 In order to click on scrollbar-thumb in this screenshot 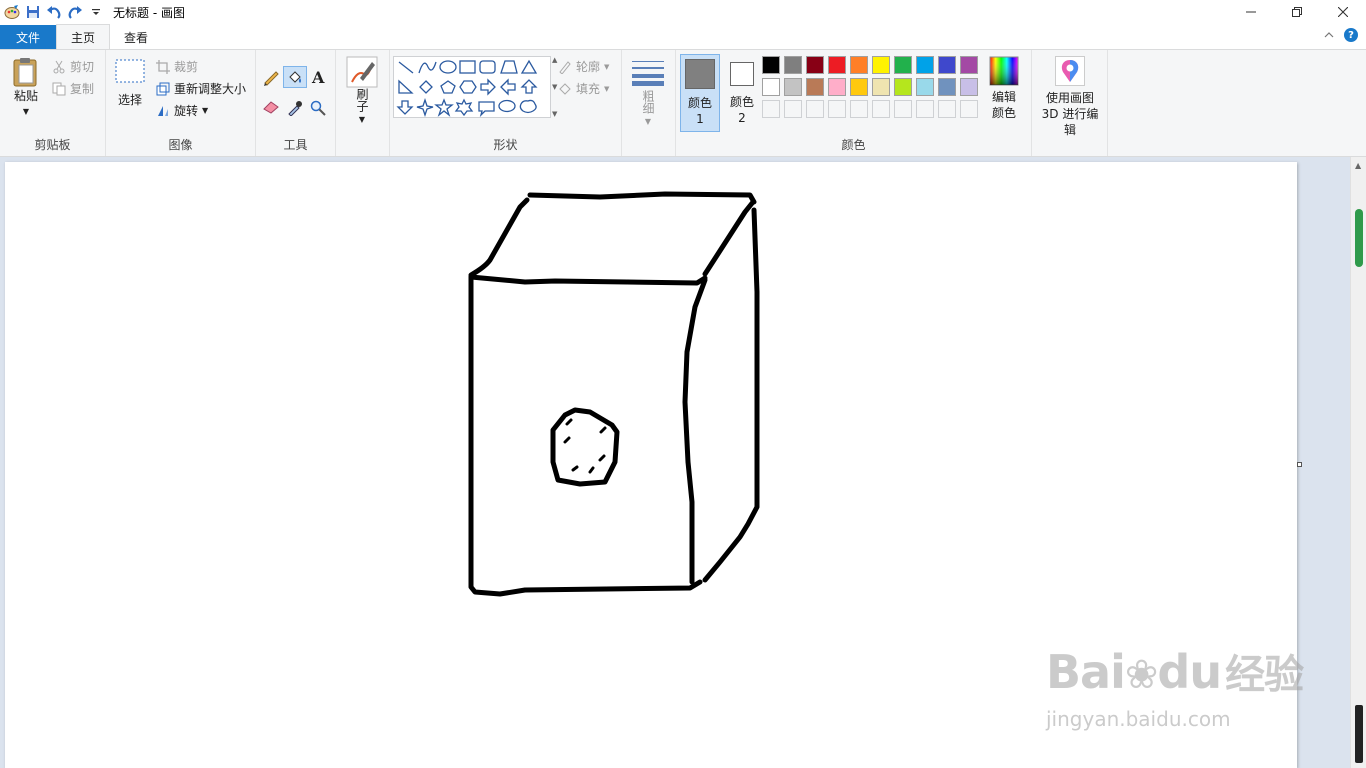, I will do `click(1359, 238)`.